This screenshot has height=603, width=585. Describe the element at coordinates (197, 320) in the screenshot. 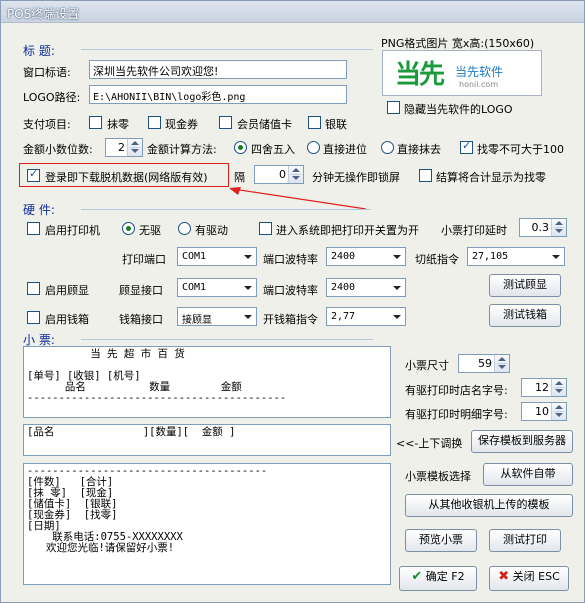

I see `drawer-port-value: 接顾显` at that location.